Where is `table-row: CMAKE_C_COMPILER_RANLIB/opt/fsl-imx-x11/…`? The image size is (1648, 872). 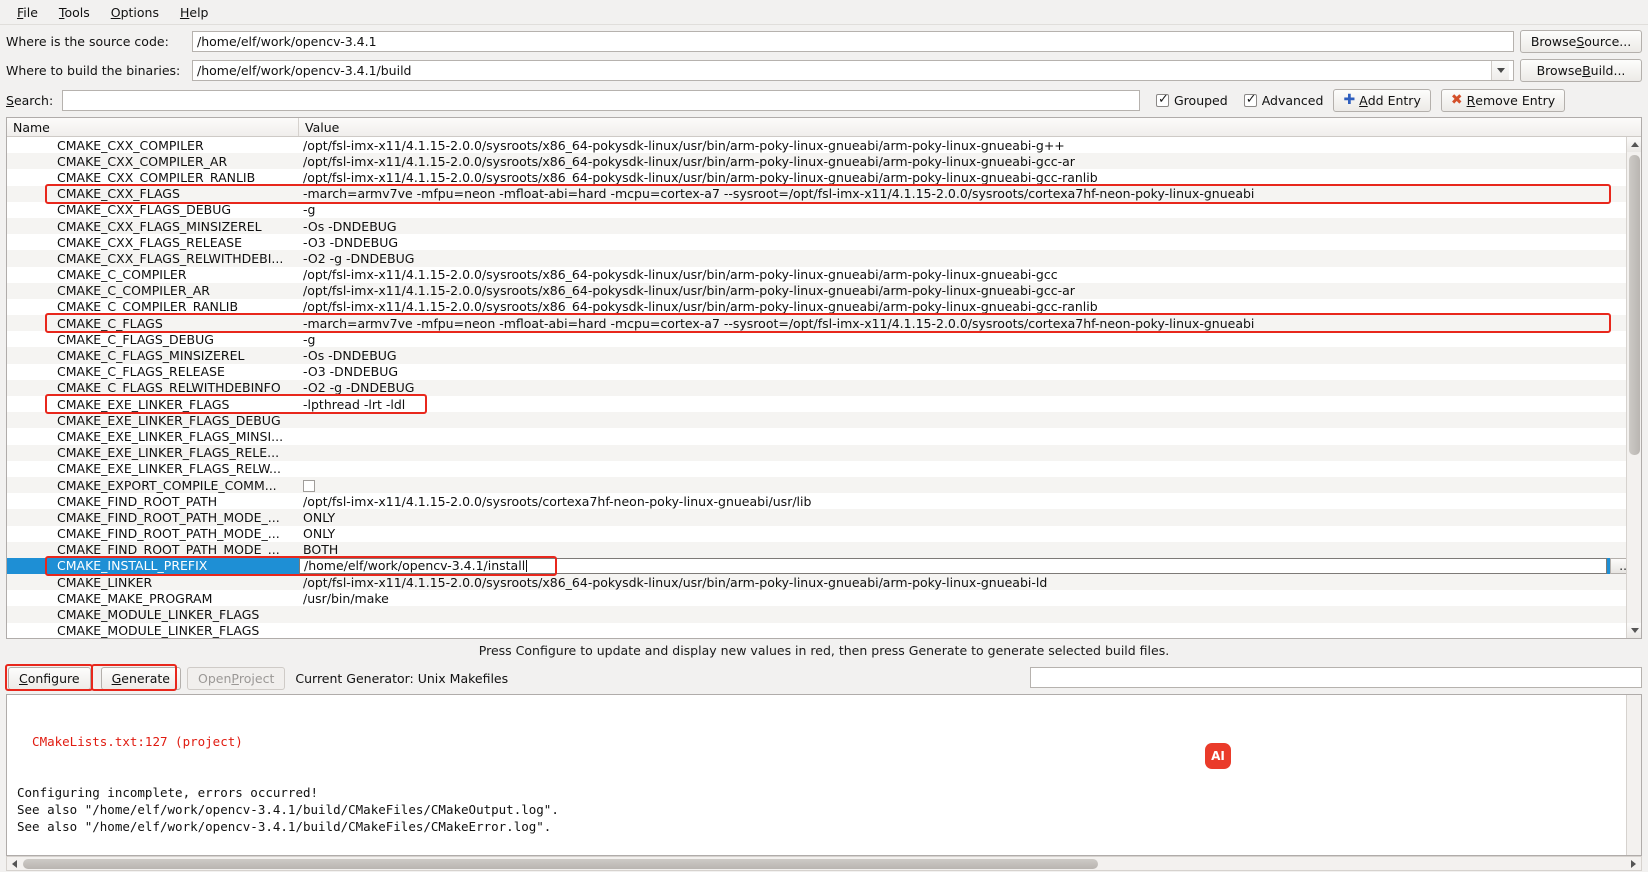 table-row: CMAKE_C_COMPILER_RANLIB/opt/fsl-imx-x11/… is located at coordinates (824, 307).